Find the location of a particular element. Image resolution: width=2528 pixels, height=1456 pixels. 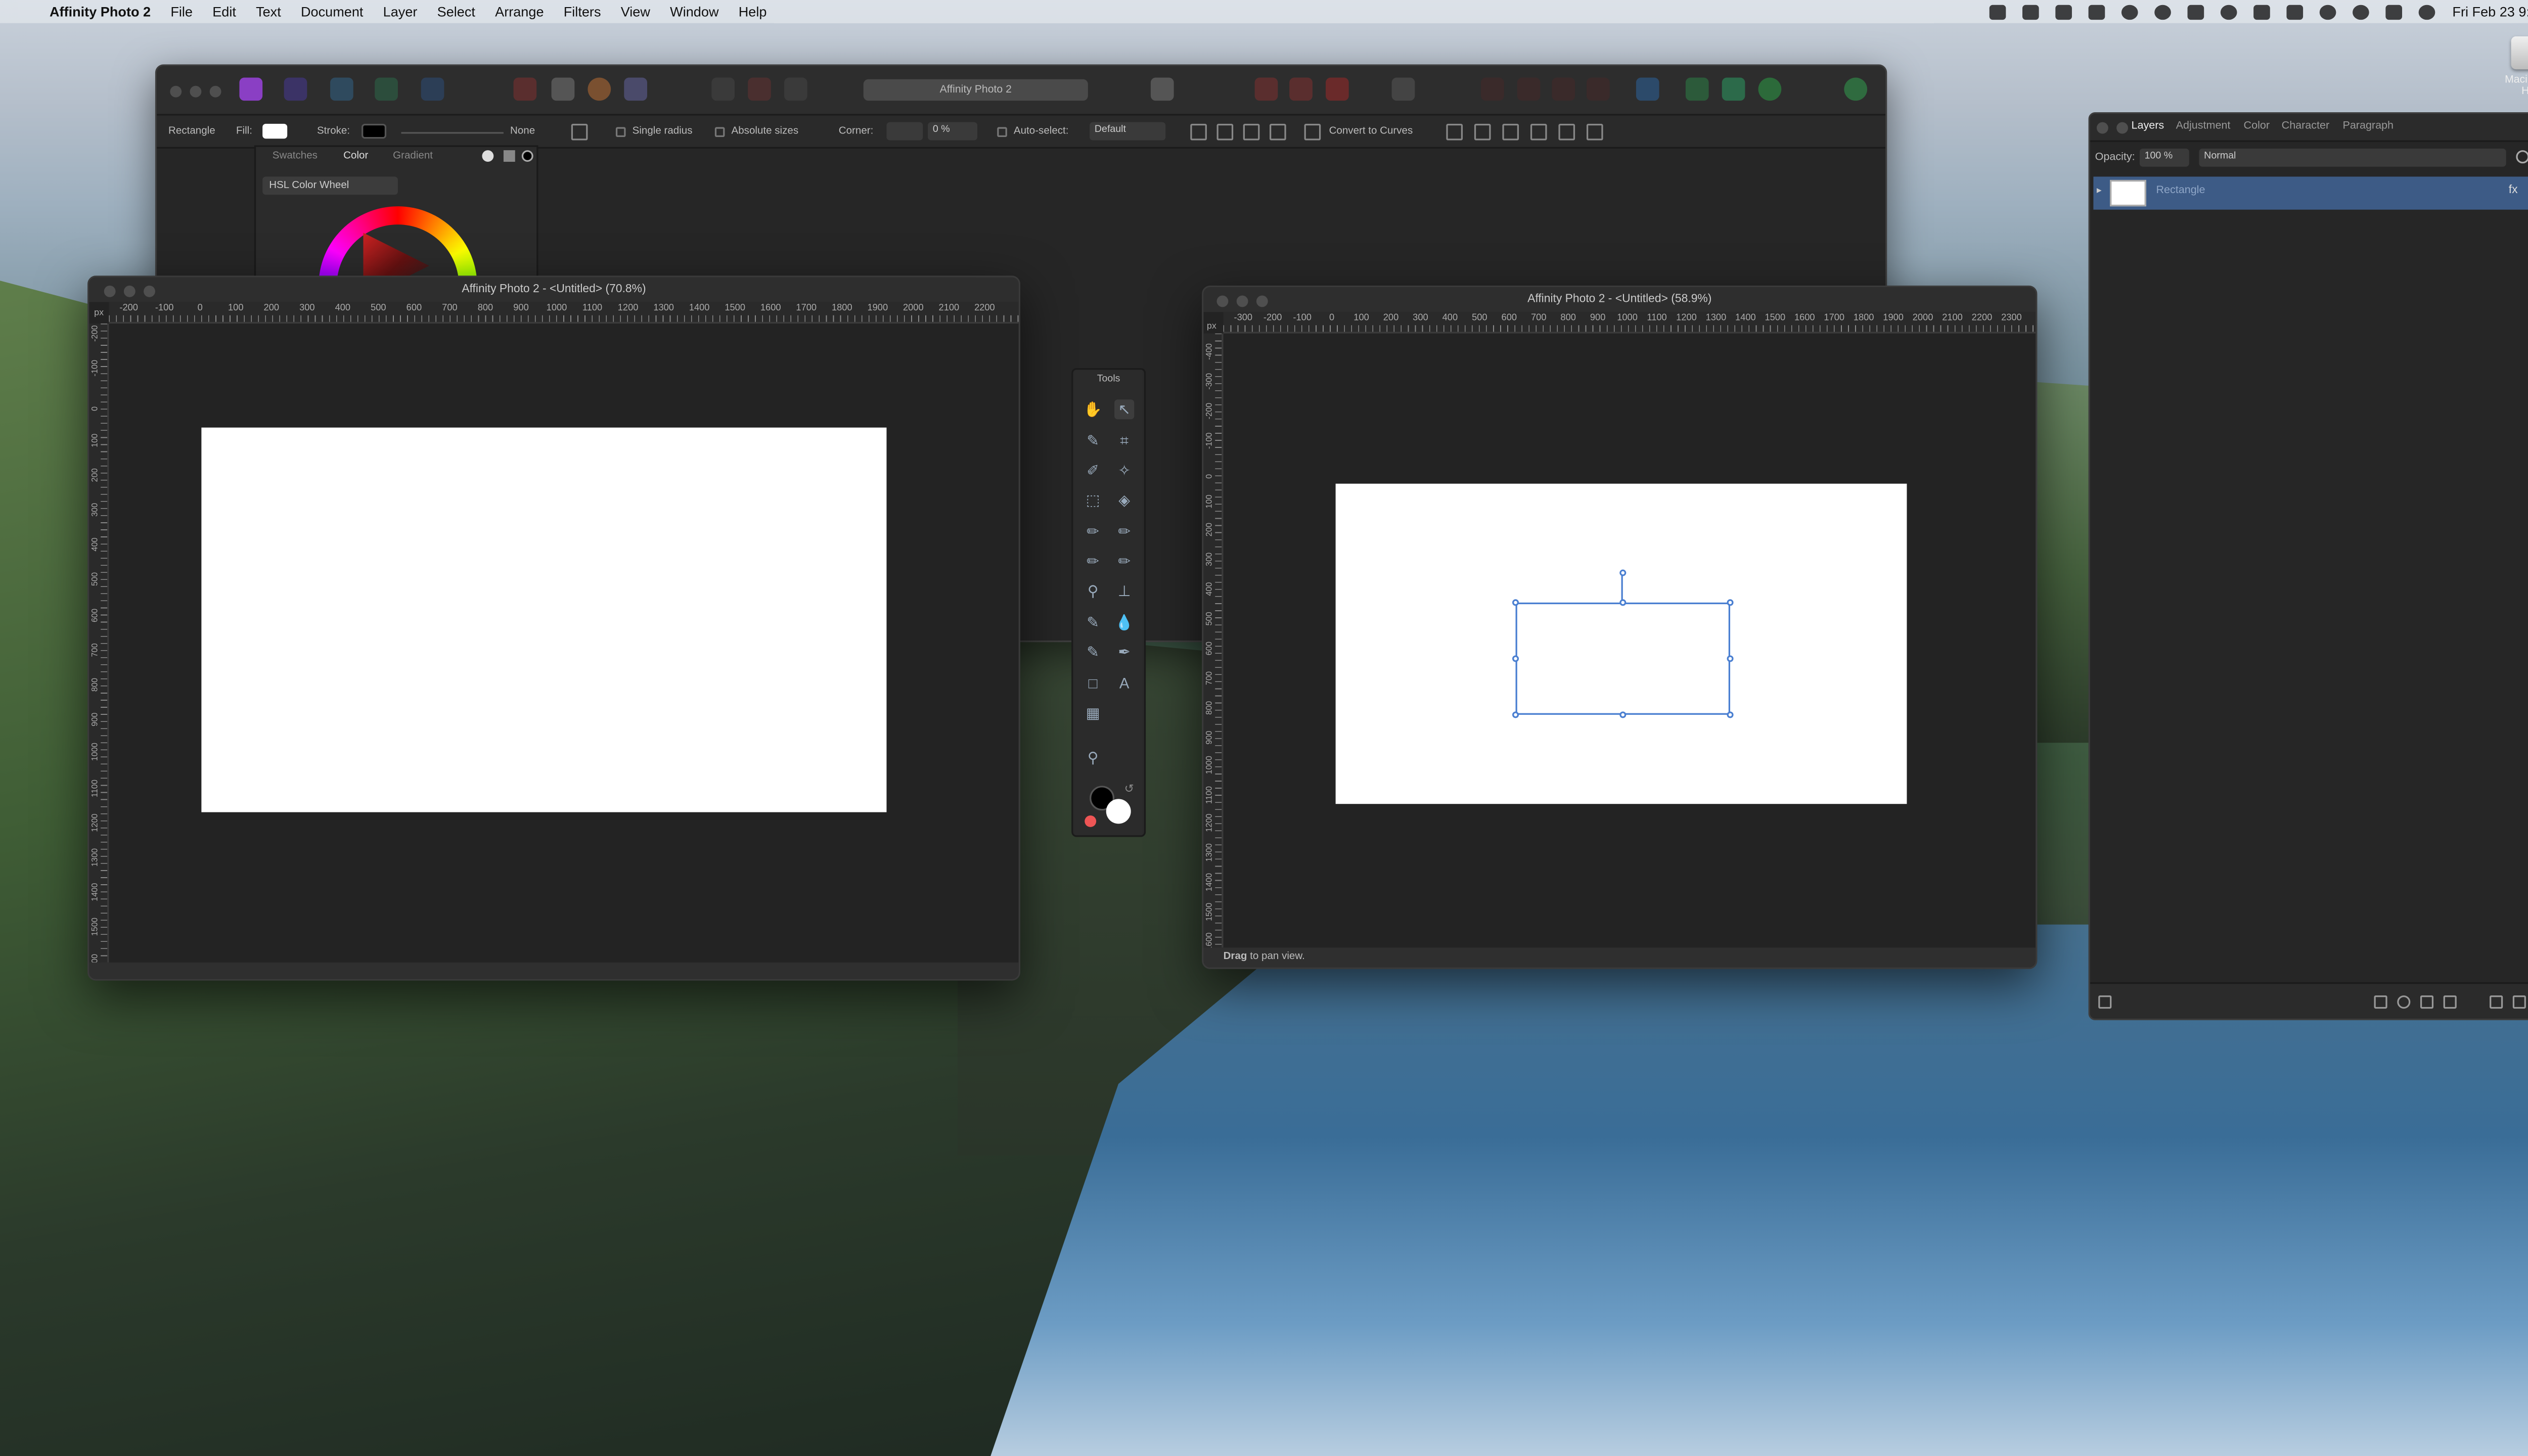

tab-color: Color is located at coordinates (356, 156).